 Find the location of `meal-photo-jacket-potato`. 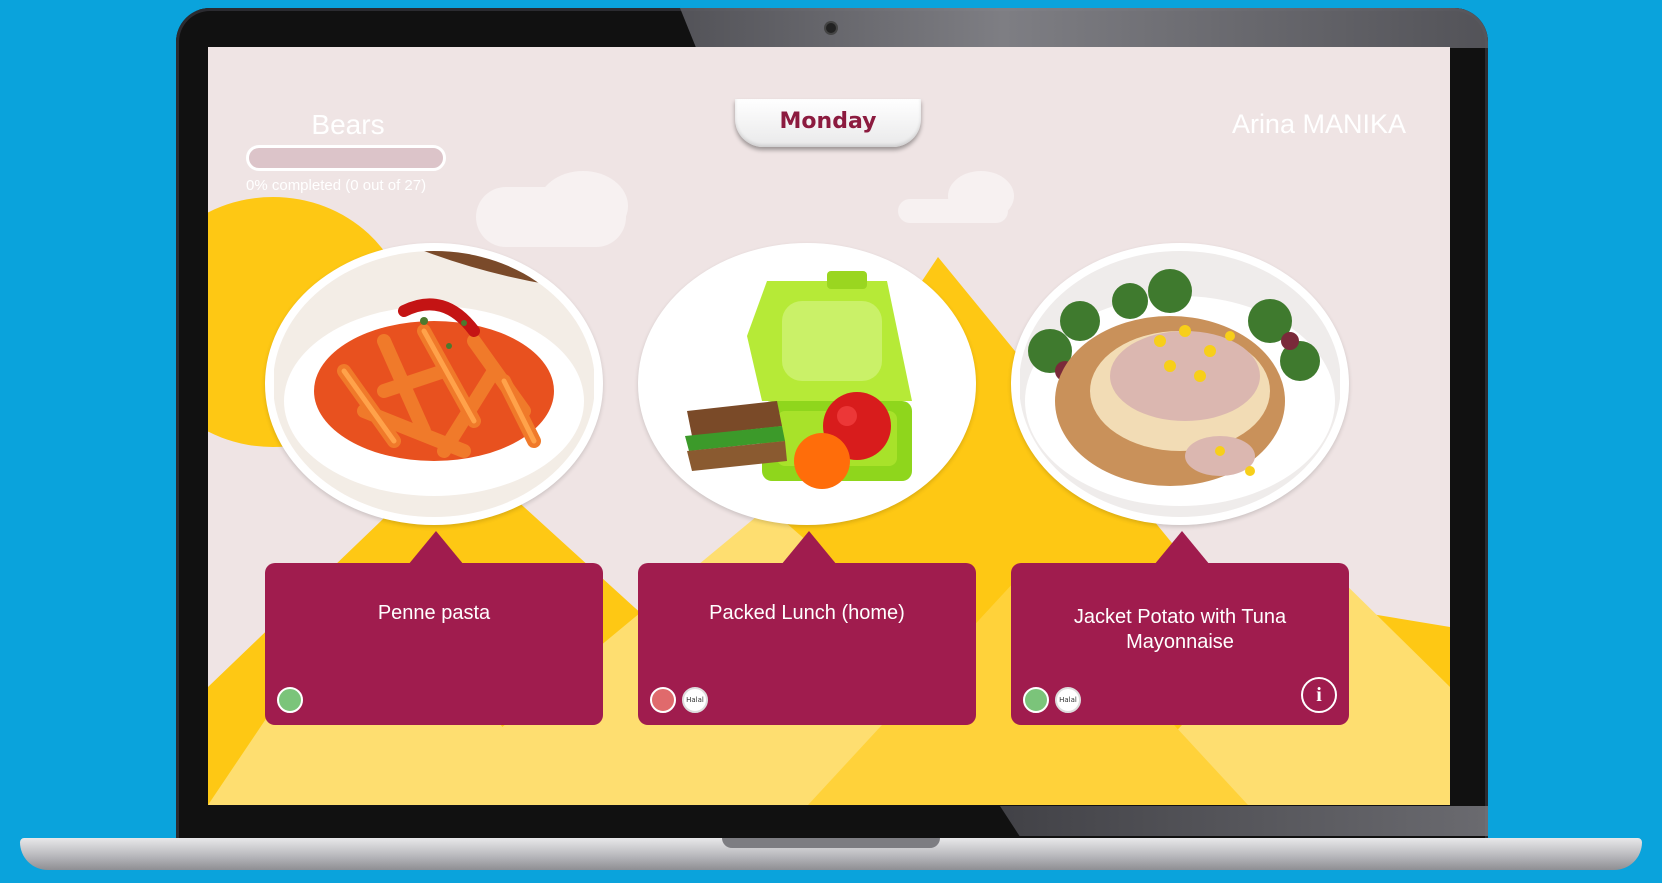

meal-photo-jacket-potato is located at coordinates (1180, 384).